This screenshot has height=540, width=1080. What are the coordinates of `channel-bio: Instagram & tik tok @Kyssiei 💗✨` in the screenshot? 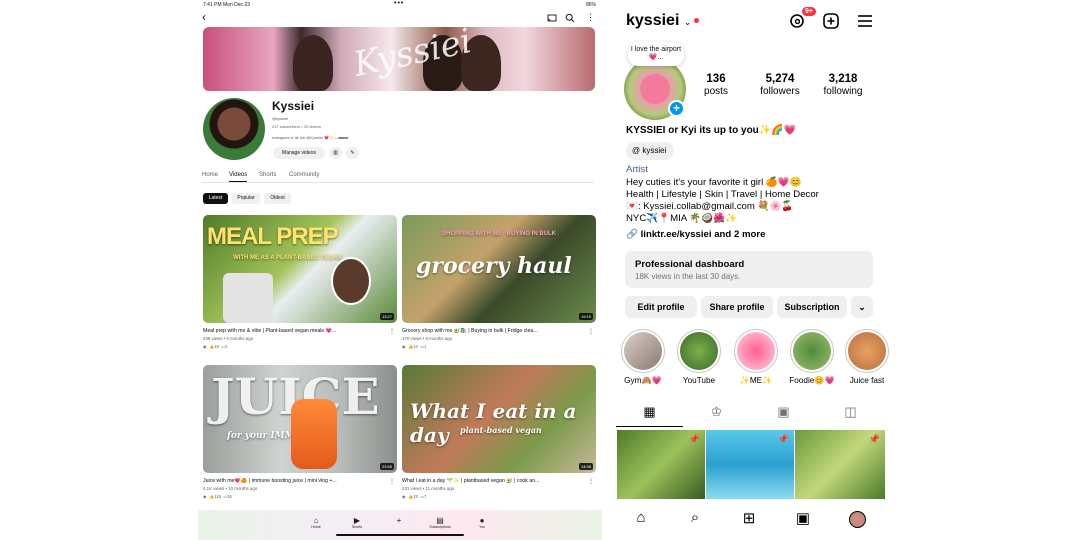 It's located at (303, 137).